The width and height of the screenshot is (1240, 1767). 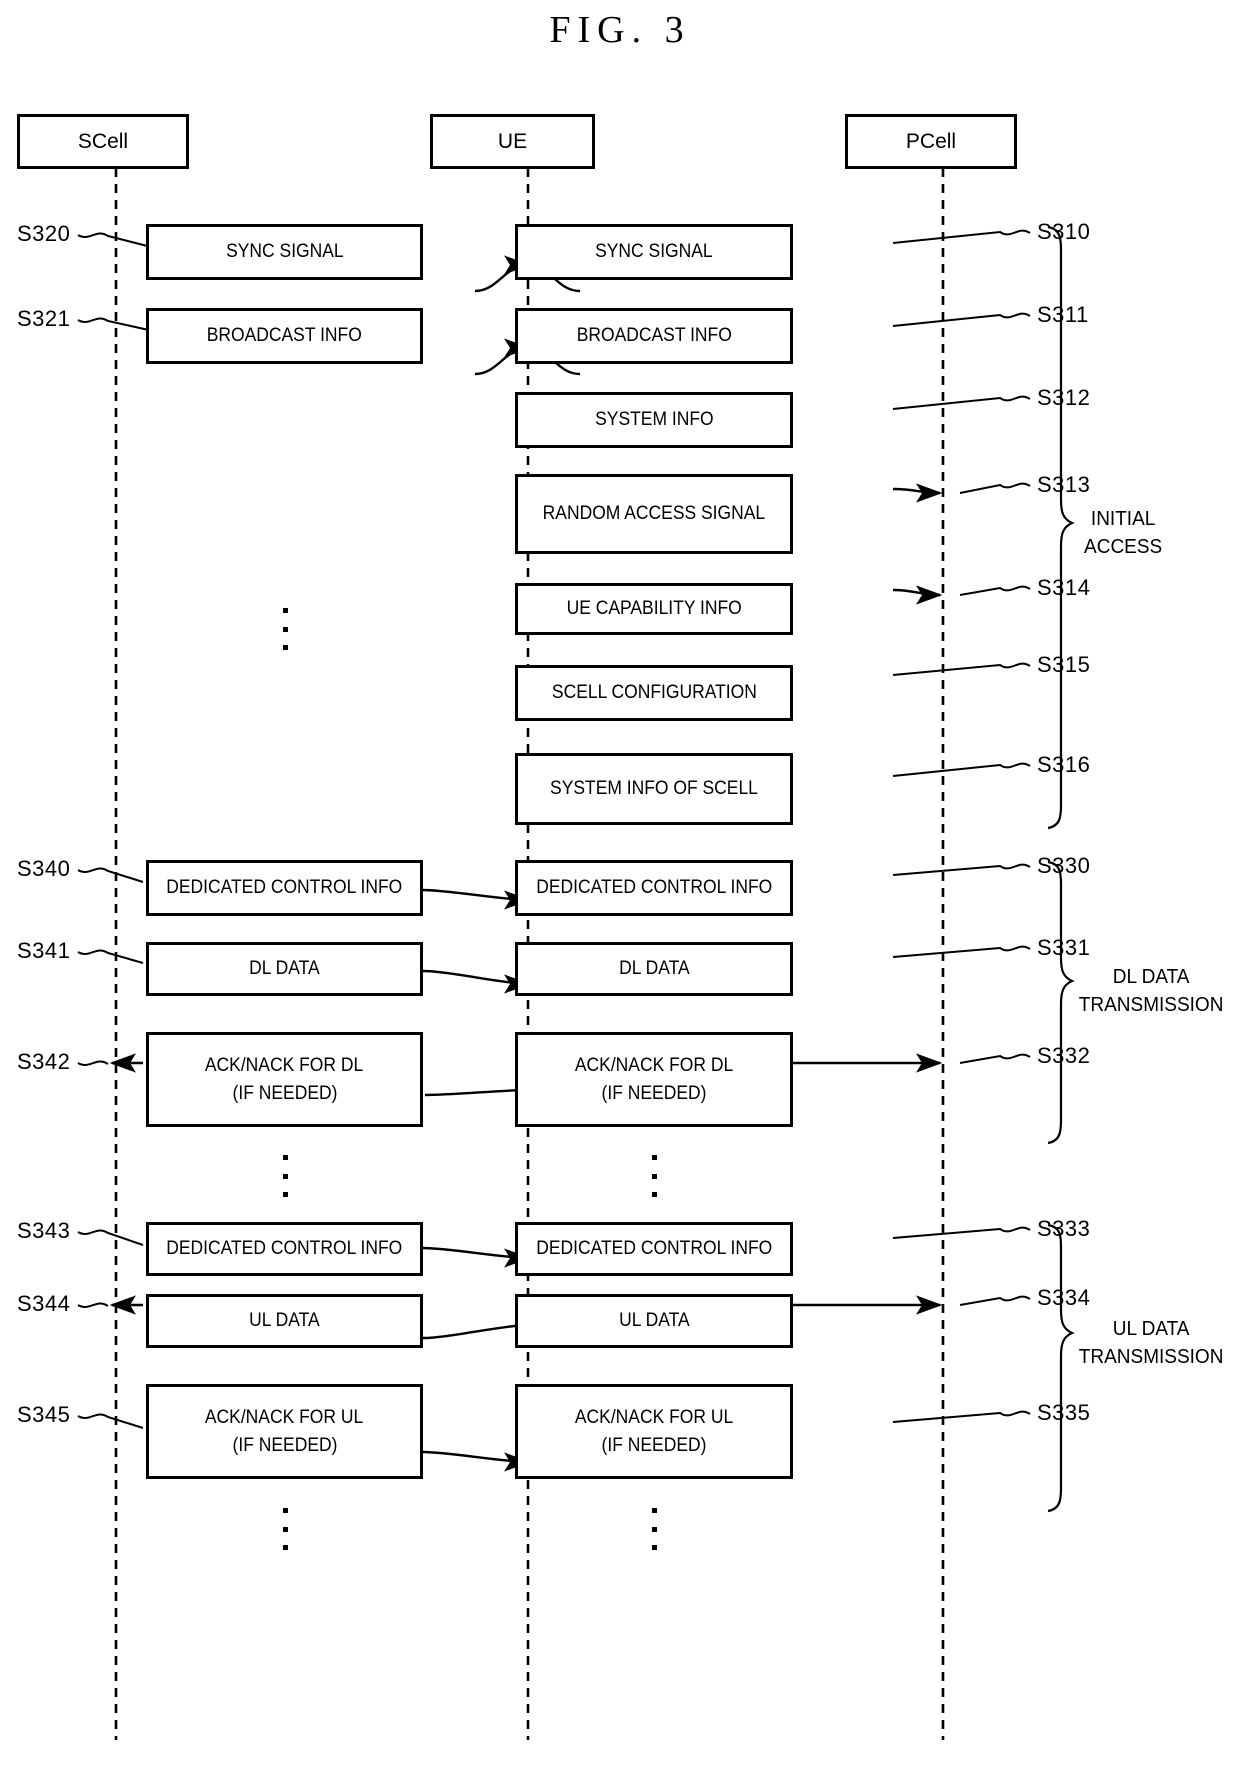 I want to click on message-text: SYSTEM INFO OF SCELL, so click(x=654, y=789).